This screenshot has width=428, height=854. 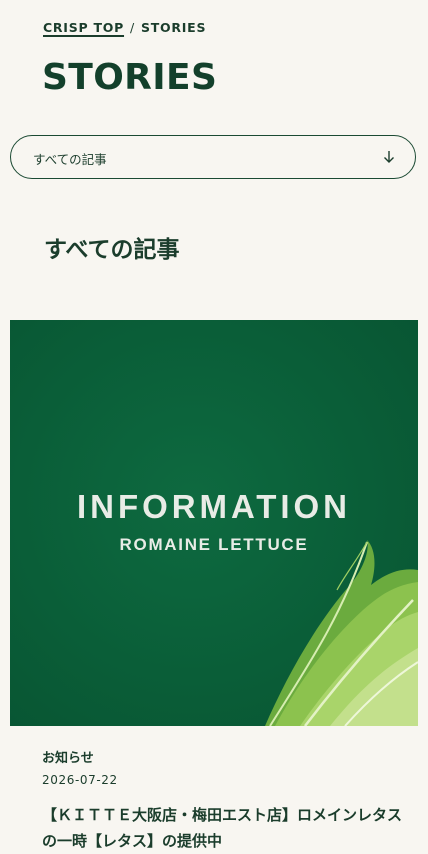 What do you see at coordinates (222, 828) in the screenshot?
I see `article-title: 【ＫＩＴＴＥ大阪店・梅田エスト店】ロメインレタスの一時【レタス】の提供中` at bounding box center [222, 828].